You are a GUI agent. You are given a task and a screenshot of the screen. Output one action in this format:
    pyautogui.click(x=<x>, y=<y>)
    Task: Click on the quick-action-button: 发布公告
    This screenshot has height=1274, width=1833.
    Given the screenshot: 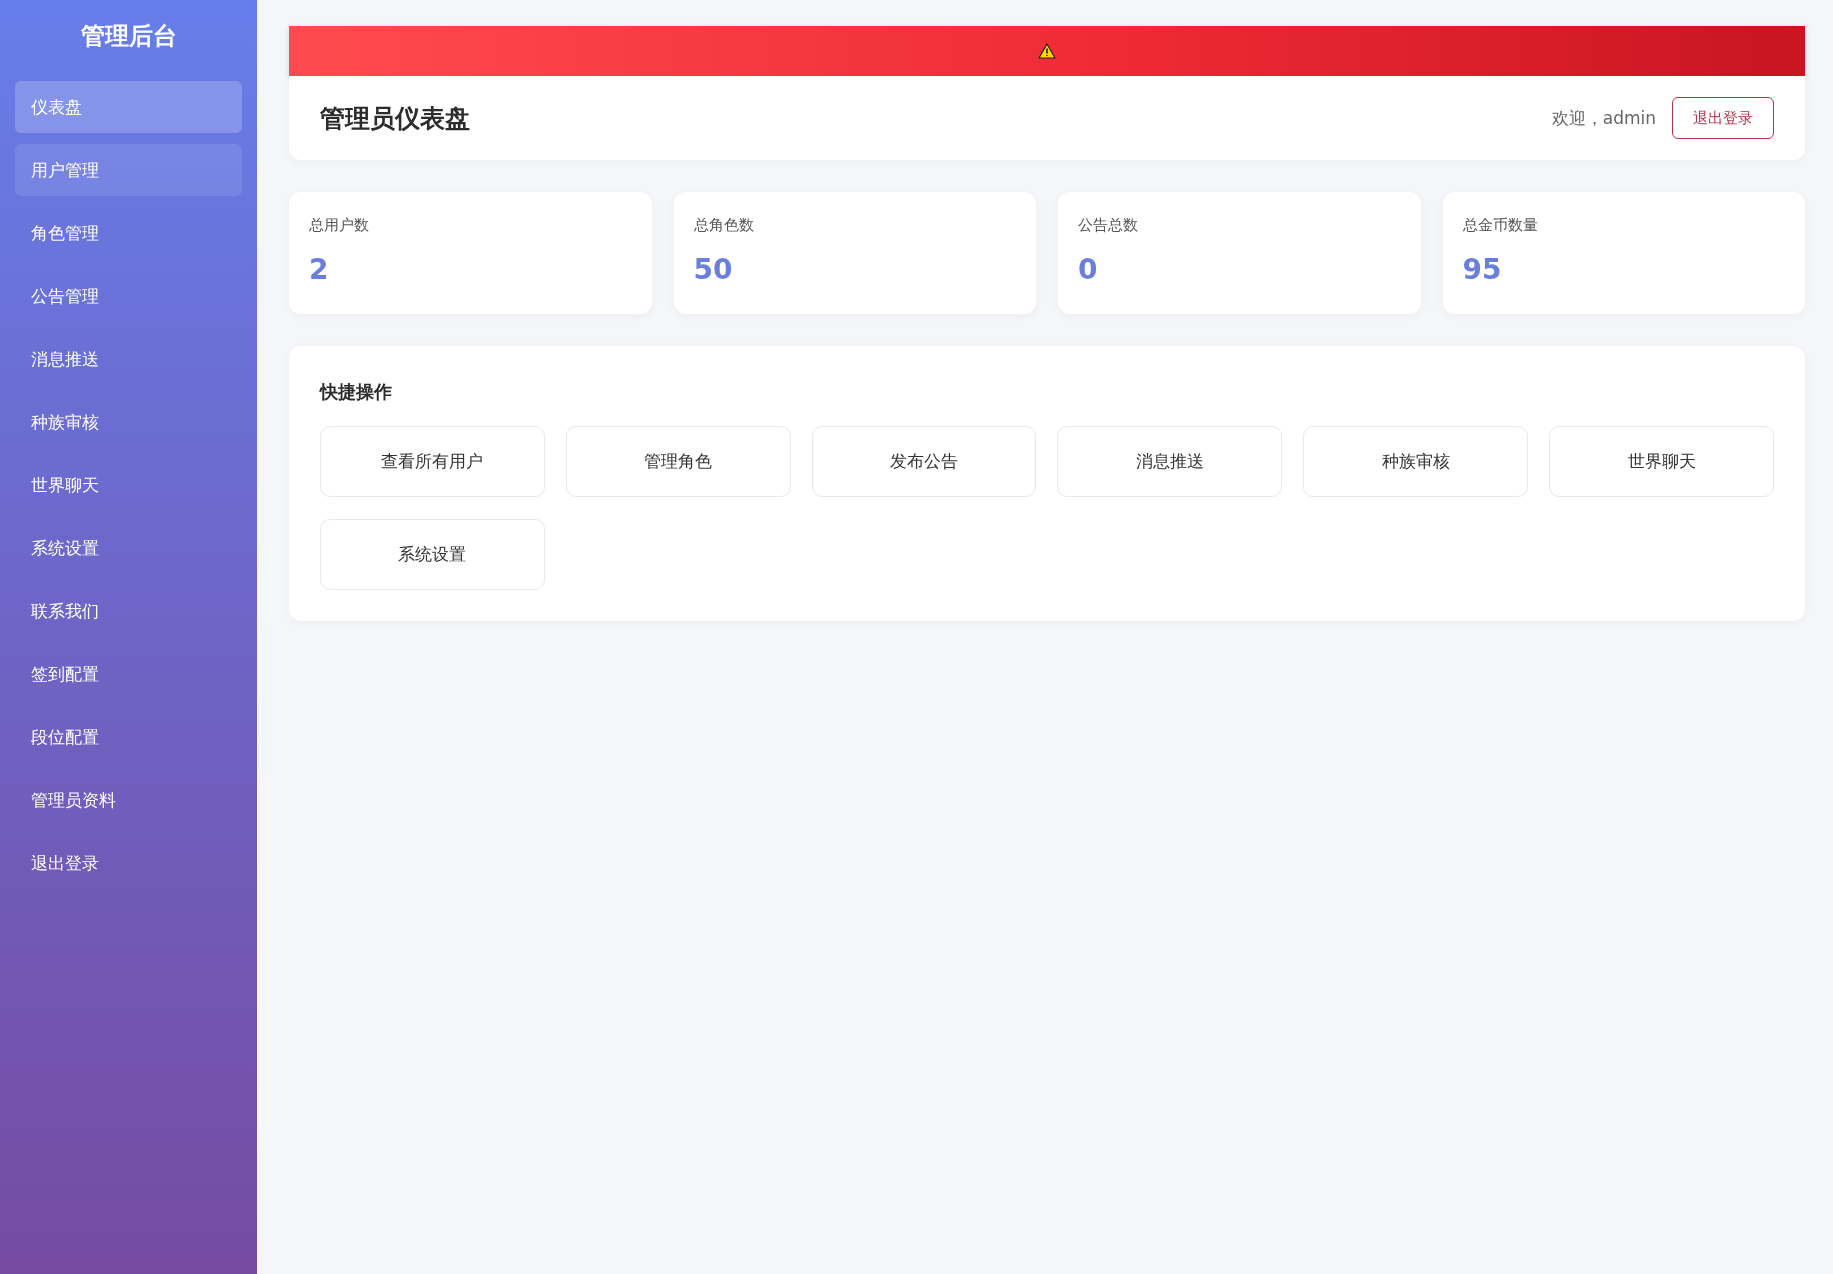 What is the action you would take?
    pyautogui.click(x=924, y=461)
    